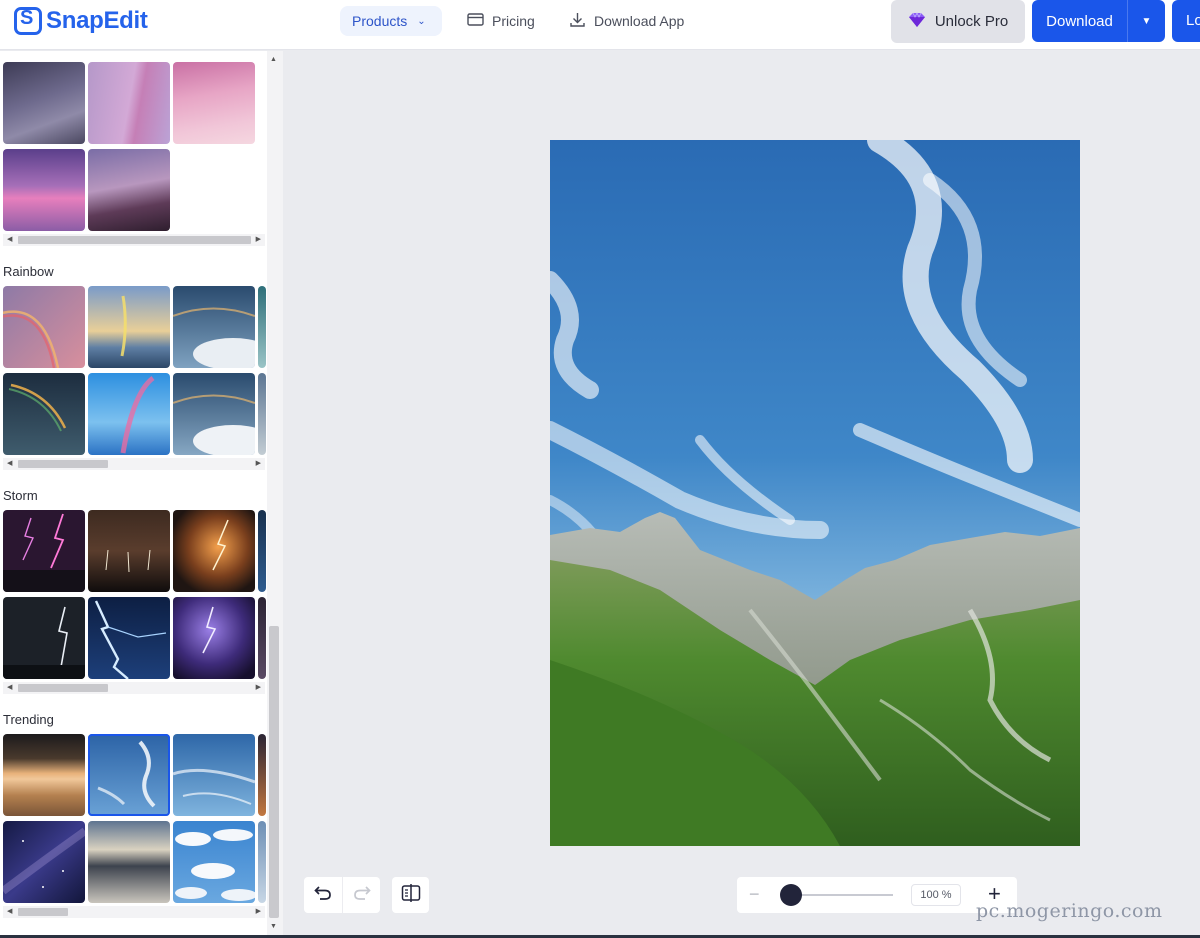 This screenshot has height=938, width=1200. Describe the element at coordinates (20, 495) in the screenshot. I see `section-title-storm: Storm` at that location.